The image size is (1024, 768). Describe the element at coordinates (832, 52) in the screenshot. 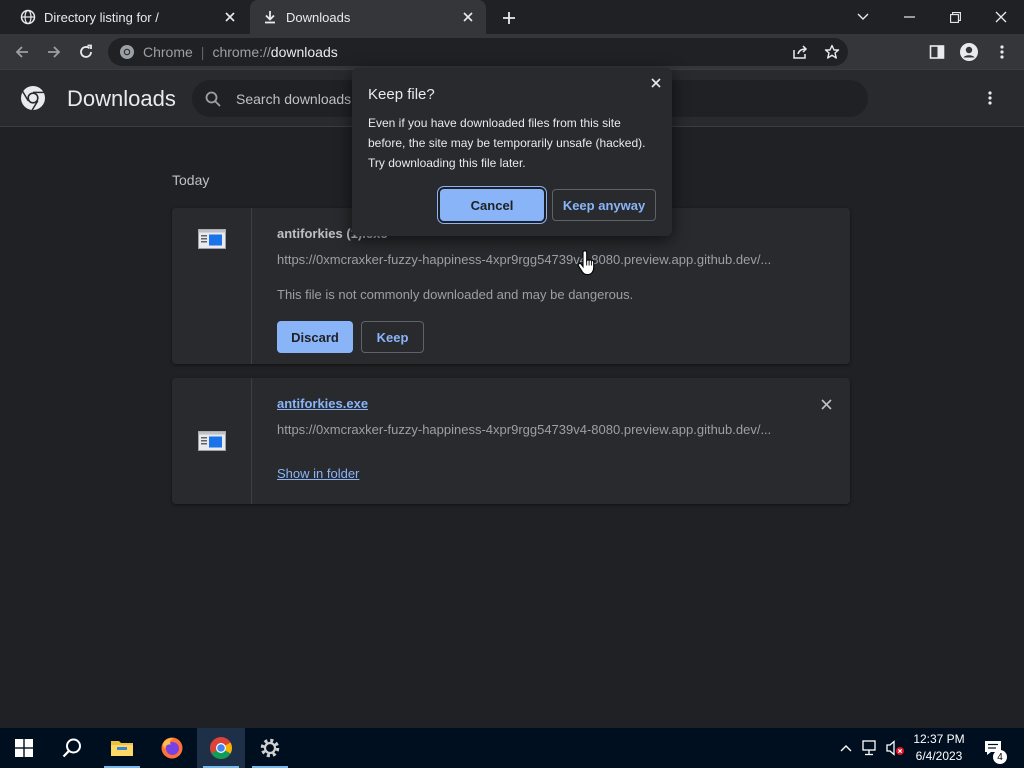

I see `bookmark-star-icon` at that location.